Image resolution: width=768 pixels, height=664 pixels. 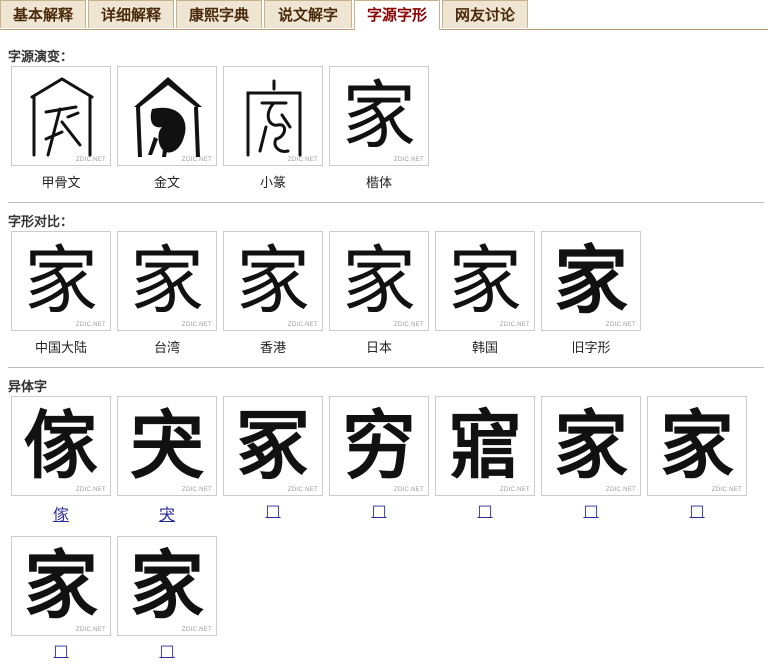 What do you see at coordinates (166, 183) in the screenshot?
I see `caption-bronze: 金文` at bounding box center [166, 183].